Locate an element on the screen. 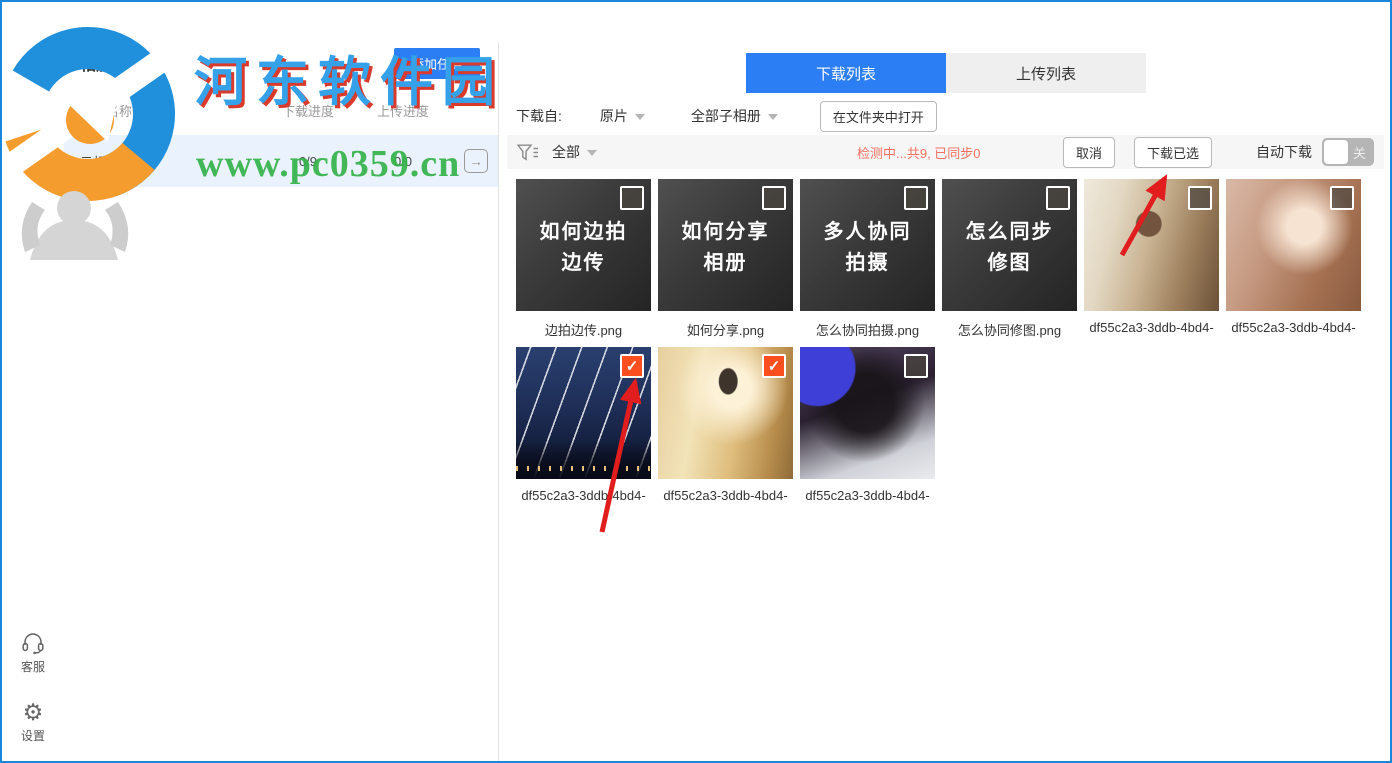 This screenshot has width=1392, height=763. sidebar-item-label: 设置 is located at coordinates (32, 736).